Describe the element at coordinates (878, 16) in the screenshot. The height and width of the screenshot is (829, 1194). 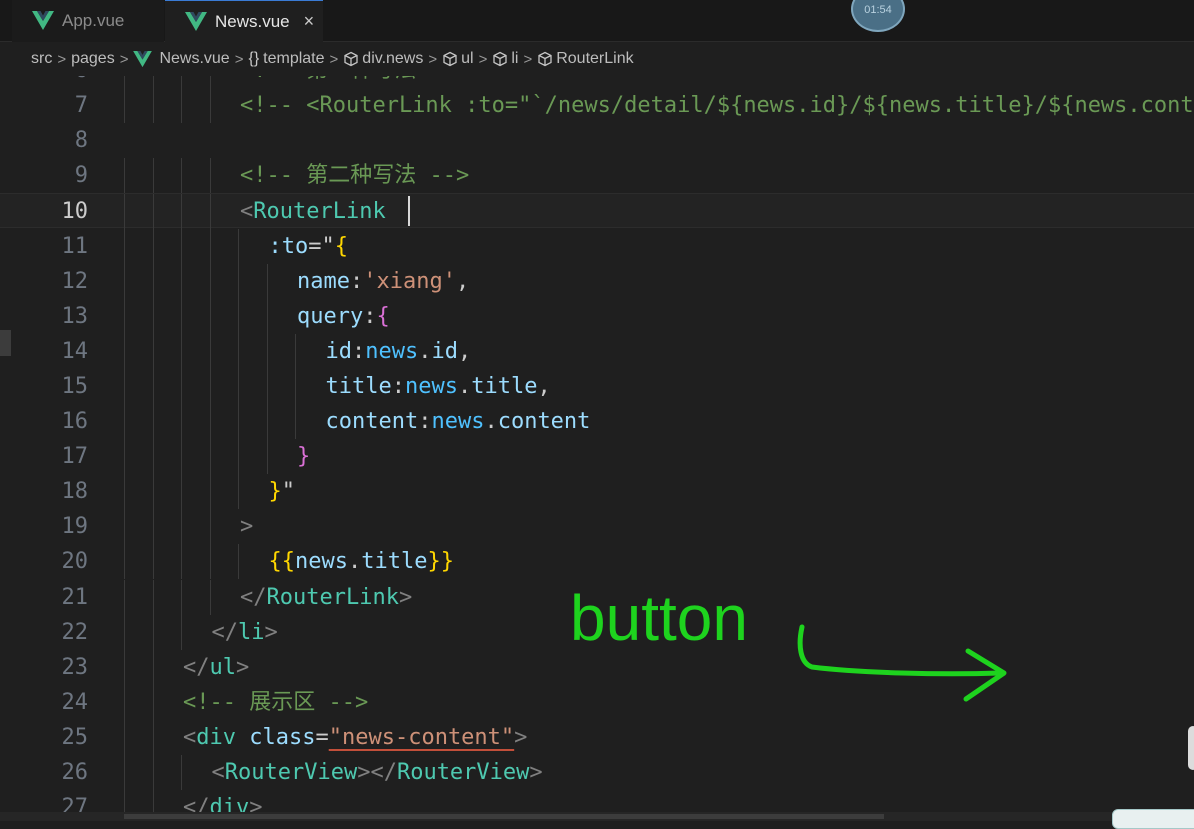
I see `recording-timer-badge: 01:54` at that location.